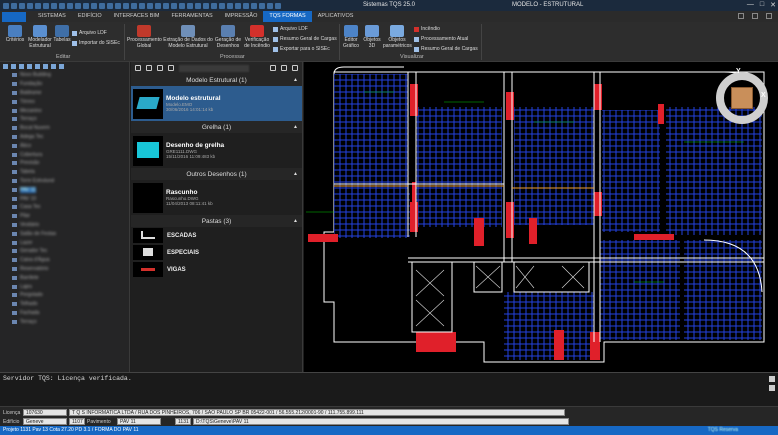 This screenshot has width=778, height=435. I want to click on proc-arquivo-ldf-button: Arquivo LDF, so click(290, 29).